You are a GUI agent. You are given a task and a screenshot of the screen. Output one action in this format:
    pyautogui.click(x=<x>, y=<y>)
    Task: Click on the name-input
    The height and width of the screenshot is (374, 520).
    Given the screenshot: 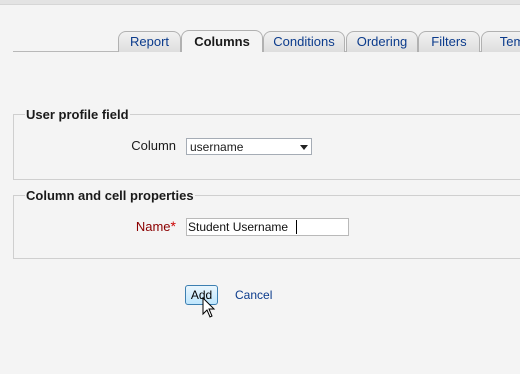 What is the action you would take?
    pyautogui.click(x=267, y=227)
    